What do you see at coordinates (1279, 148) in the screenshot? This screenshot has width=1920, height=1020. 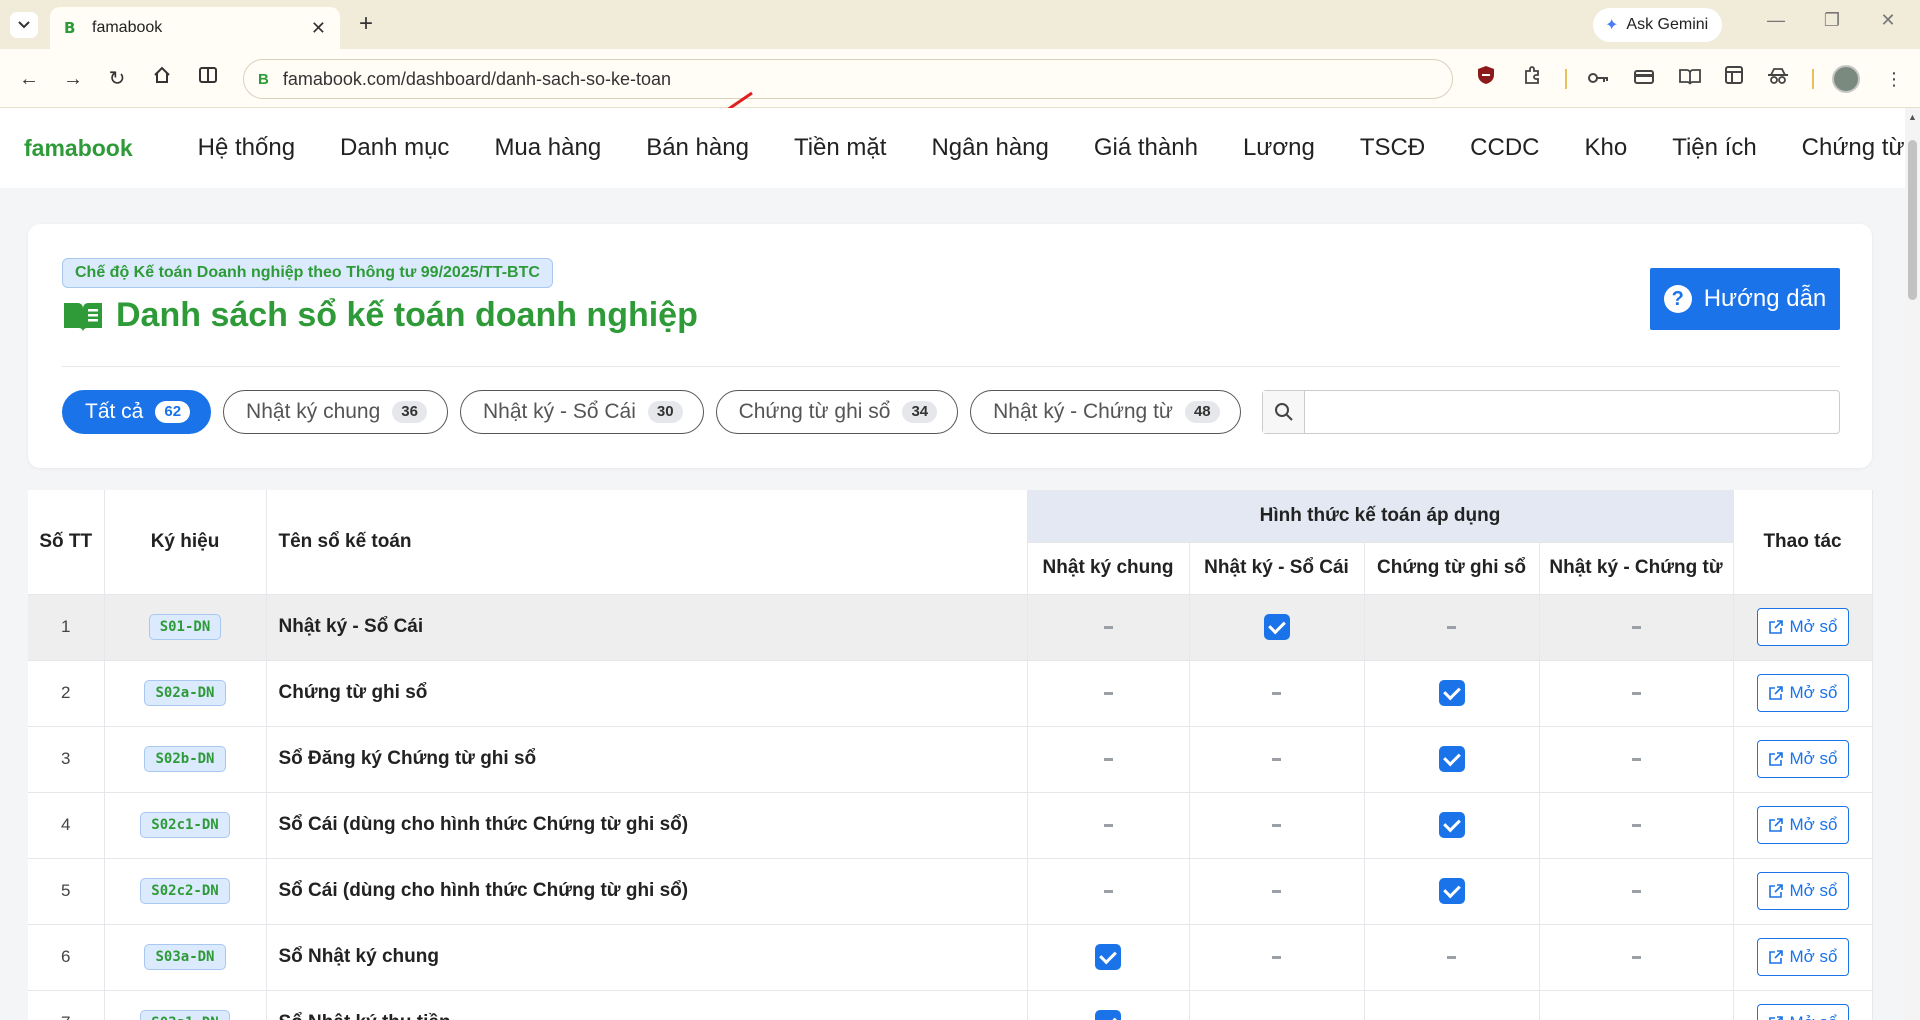 I see `nav-item-luong: Lương` at bounding box center [1279, 148].